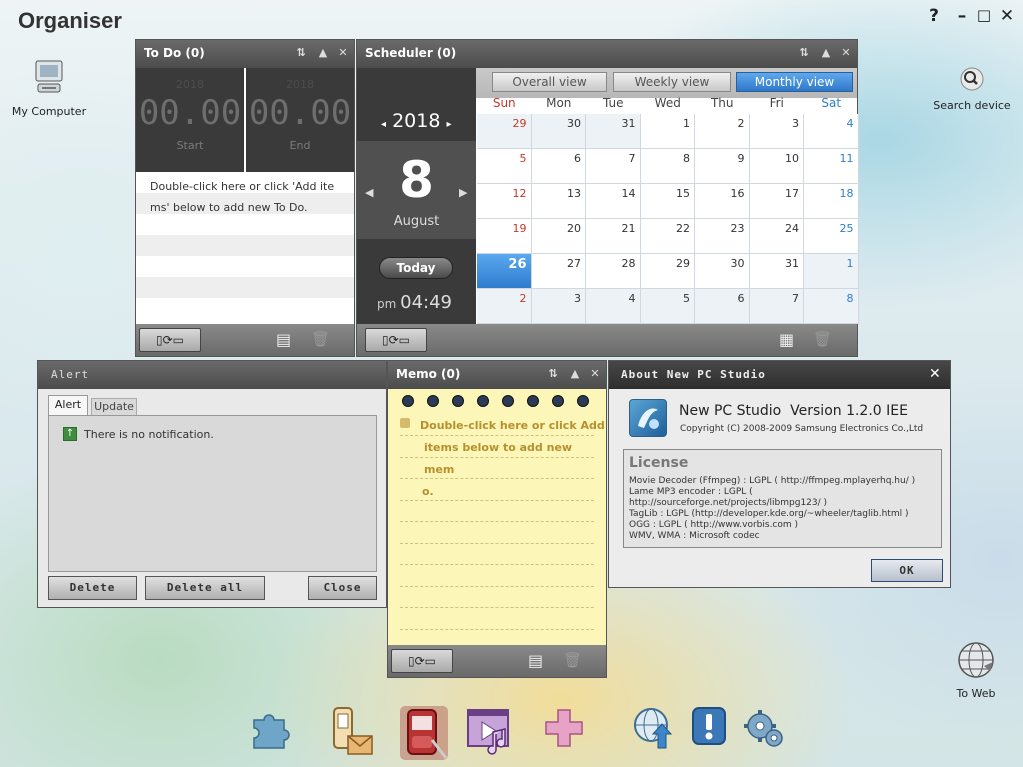  I want to click on delete-all-button: Delete all, so click(205, 588).